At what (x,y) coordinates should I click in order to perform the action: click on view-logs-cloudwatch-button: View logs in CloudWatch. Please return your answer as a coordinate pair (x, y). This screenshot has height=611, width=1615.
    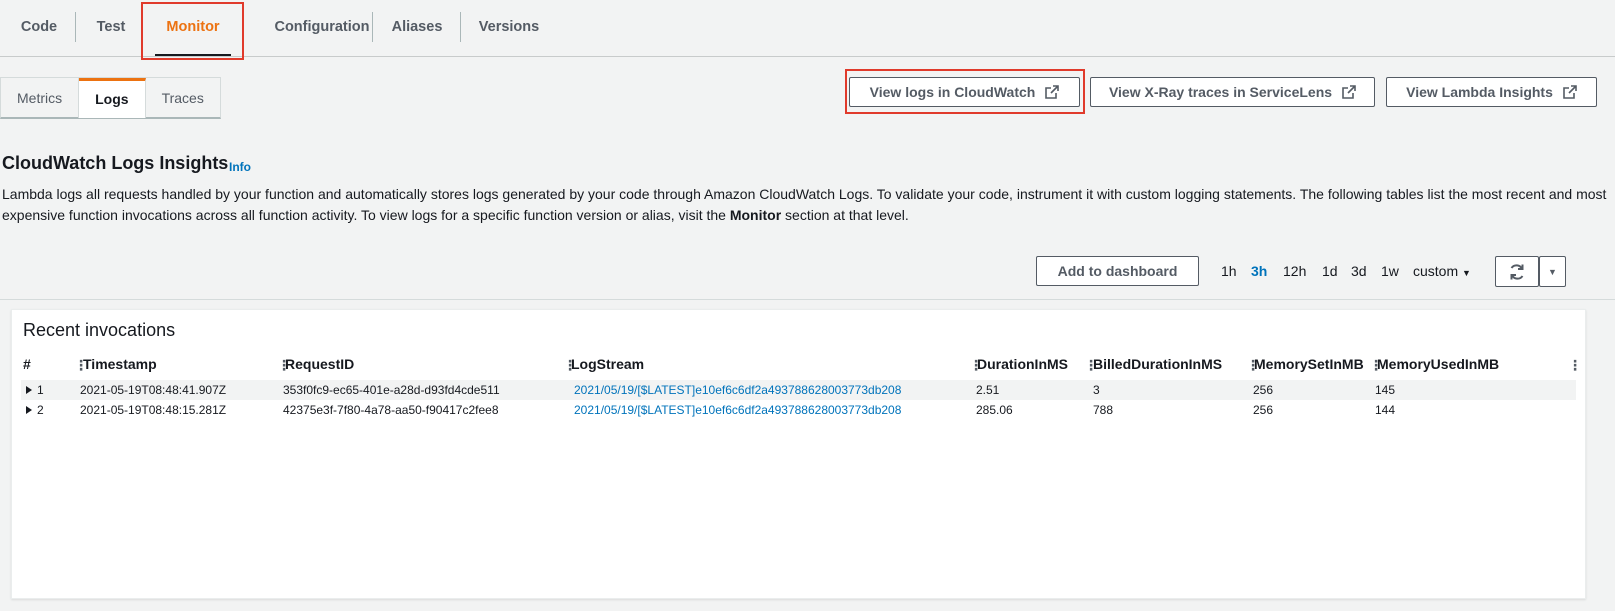
    Looking at the image, I should click on (964, 92).